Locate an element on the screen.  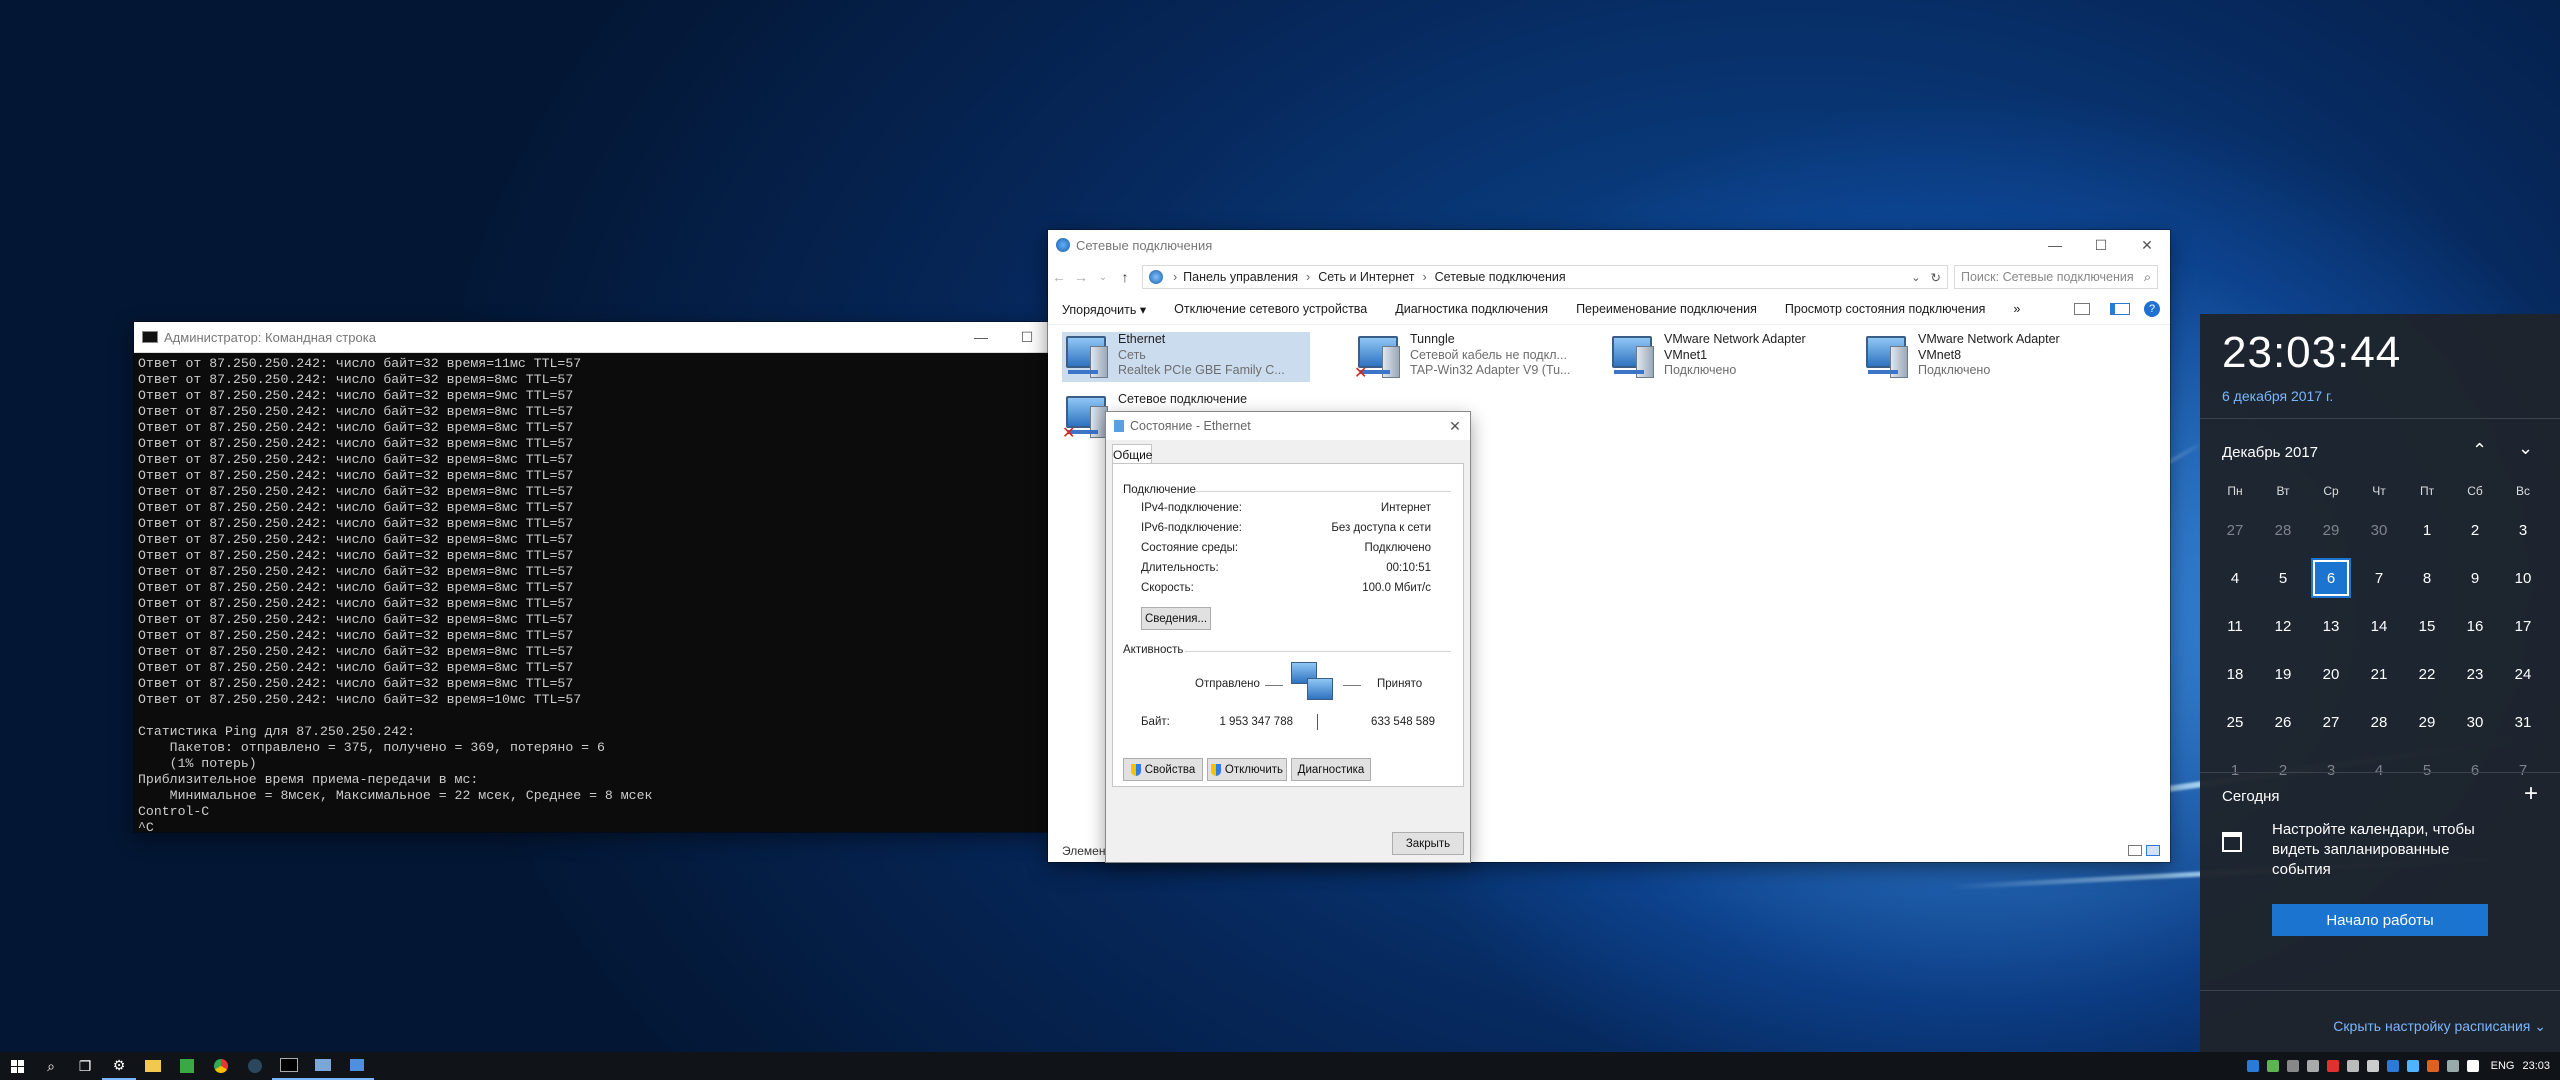
task-view-icon: ❐ is located at coordinates (85, 1066).